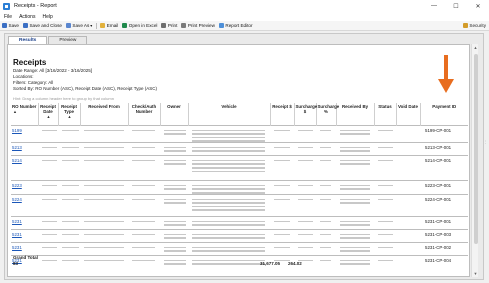  I want to click on col-header-vehicle: Vehicle, so click(228, 114).